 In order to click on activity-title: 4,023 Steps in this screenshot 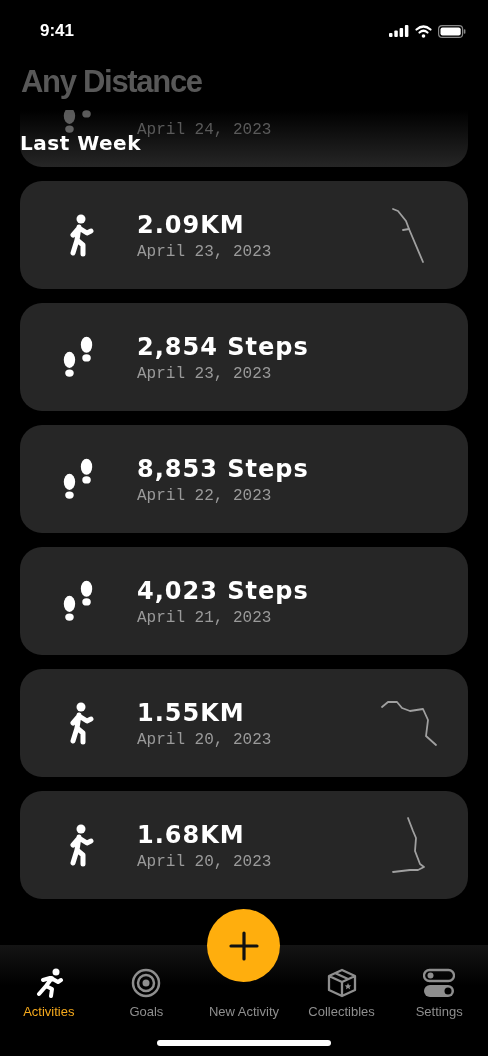, I will do `click(223, 590)`.